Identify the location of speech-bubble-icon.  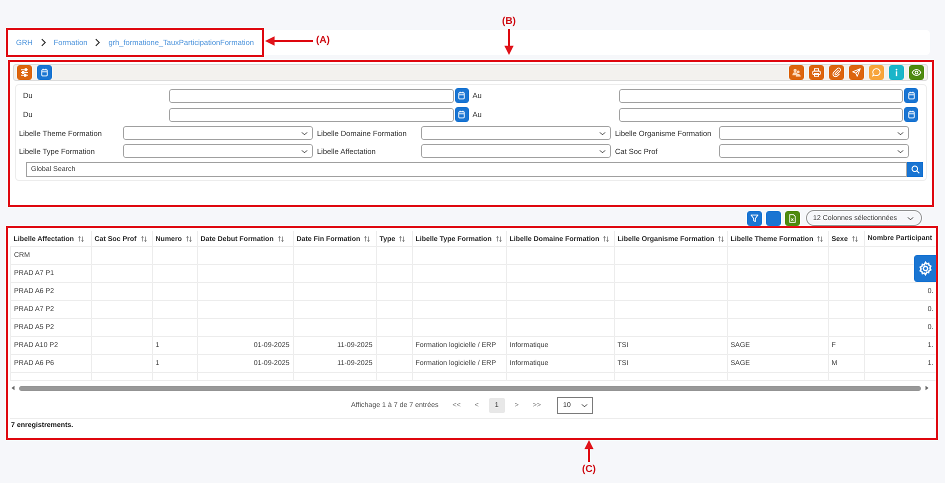
(876, 72).